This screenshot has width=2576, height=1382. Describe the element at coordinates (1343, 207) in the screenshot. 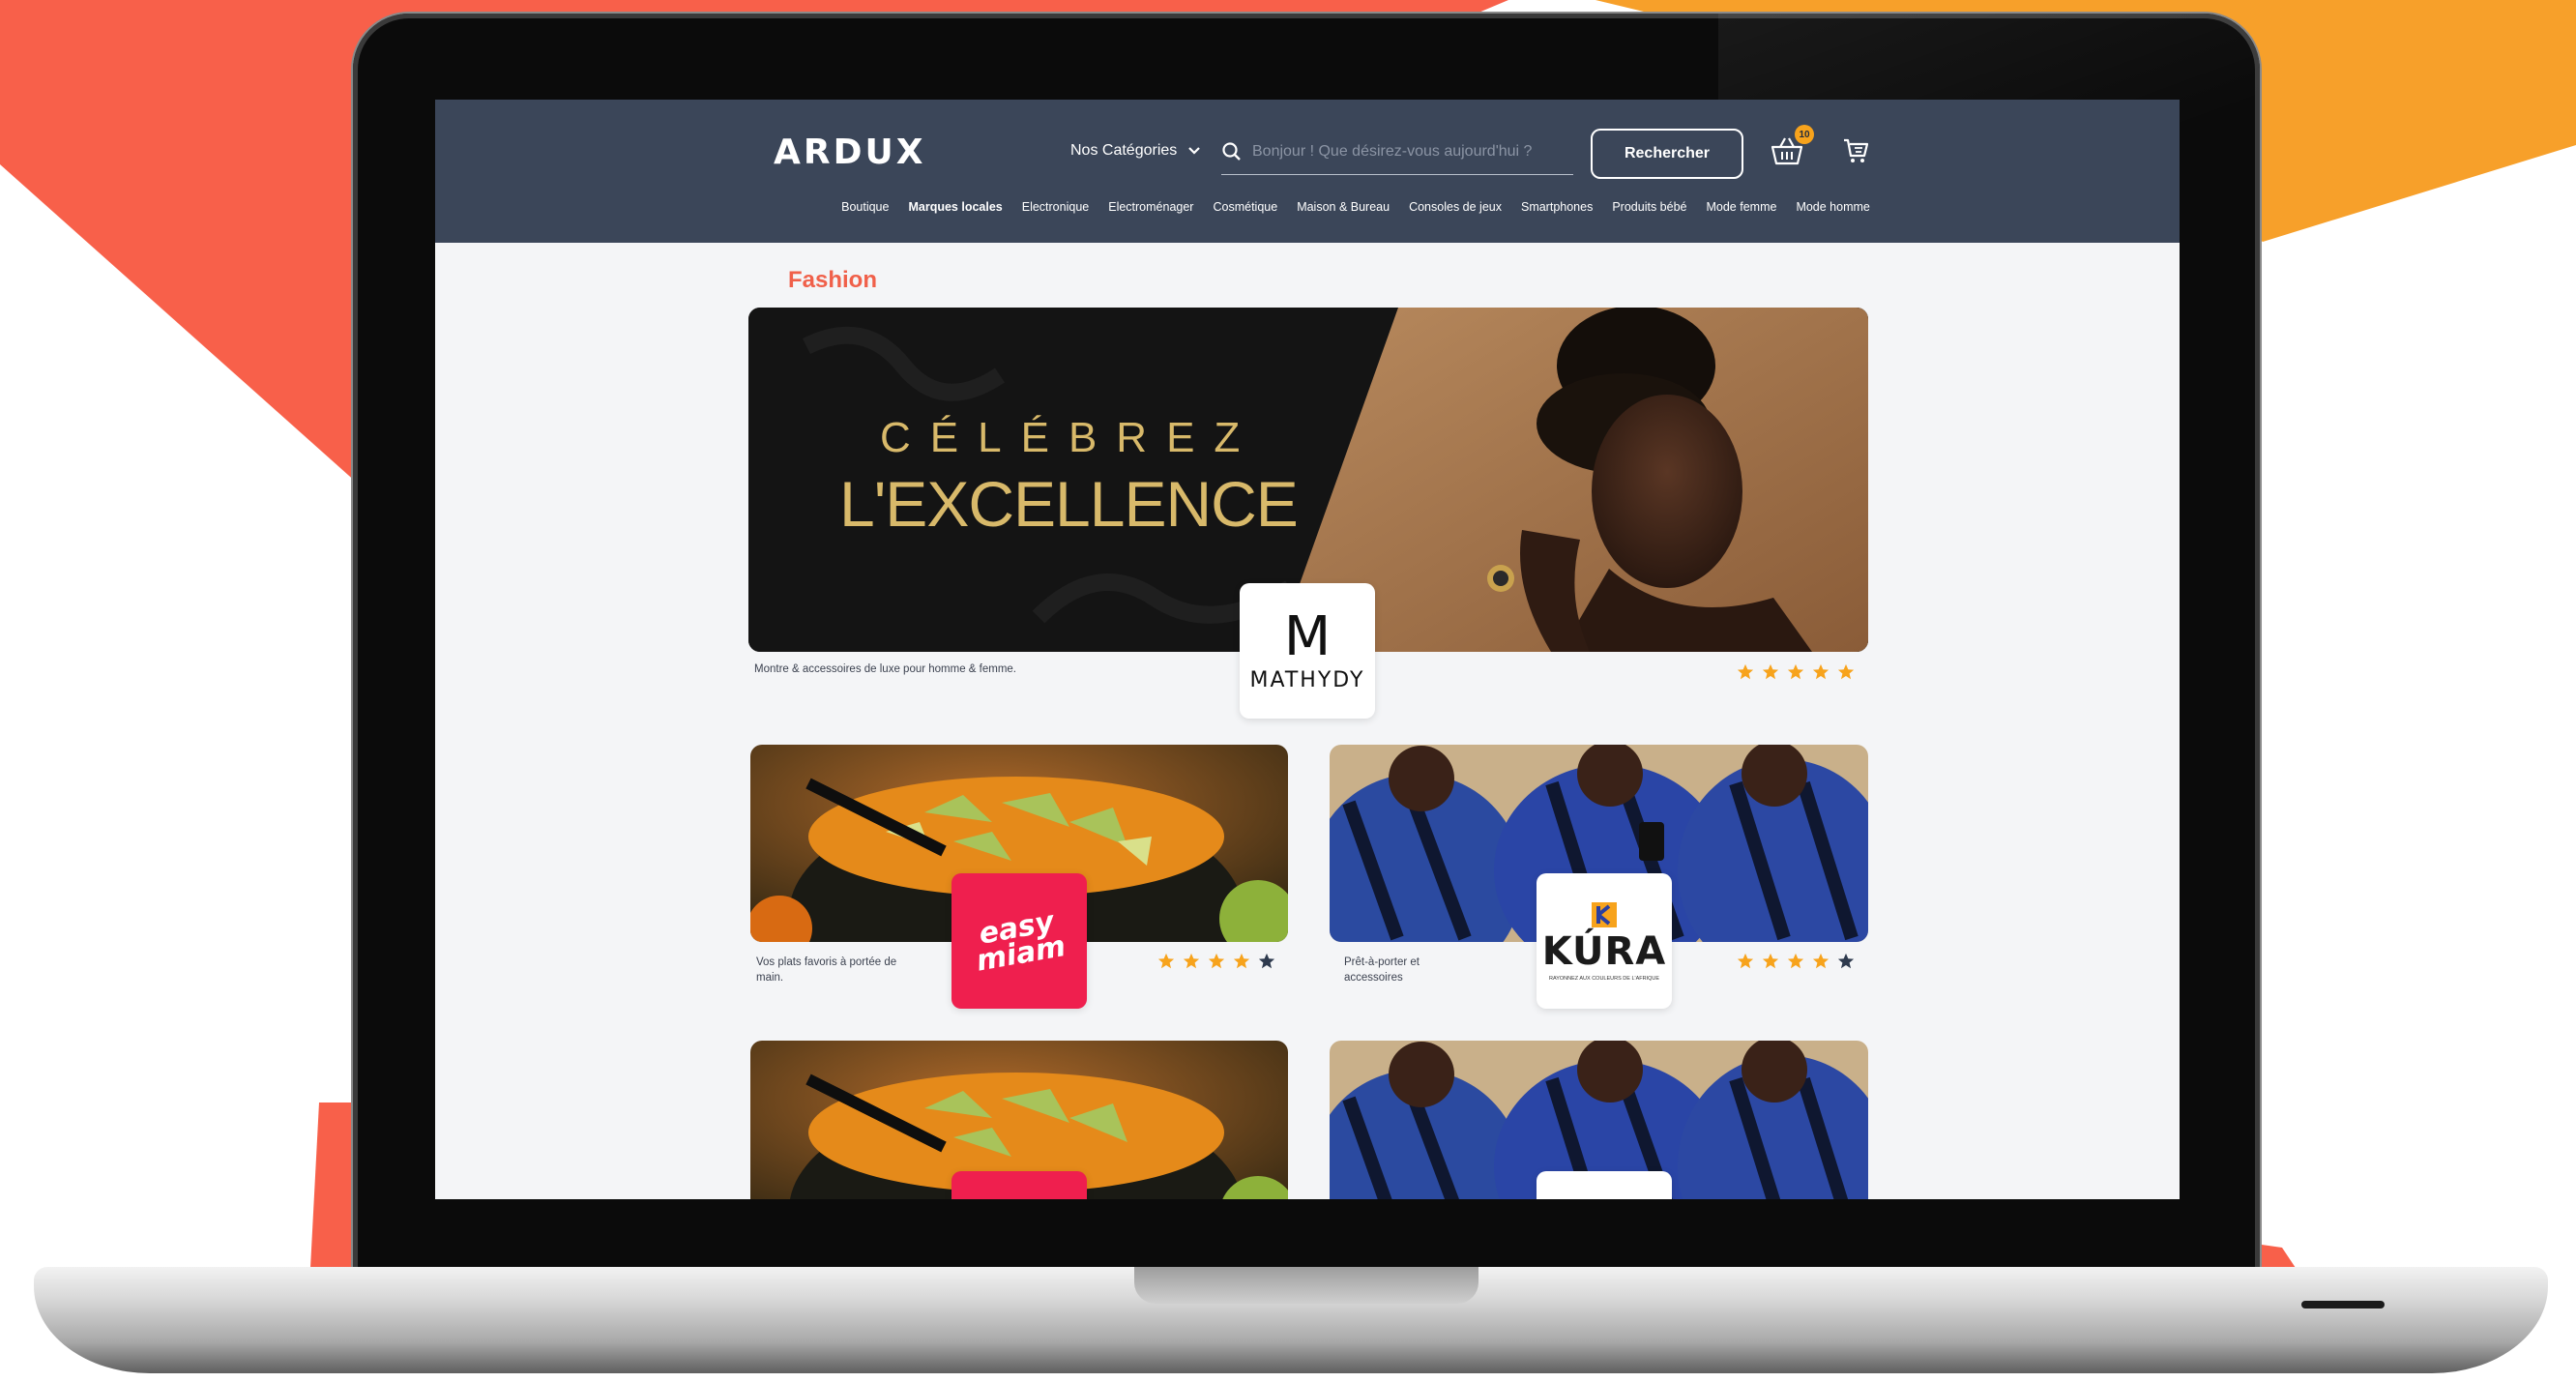

I see `nav-item-maison-bureau: Maison & Bureau` at that location.